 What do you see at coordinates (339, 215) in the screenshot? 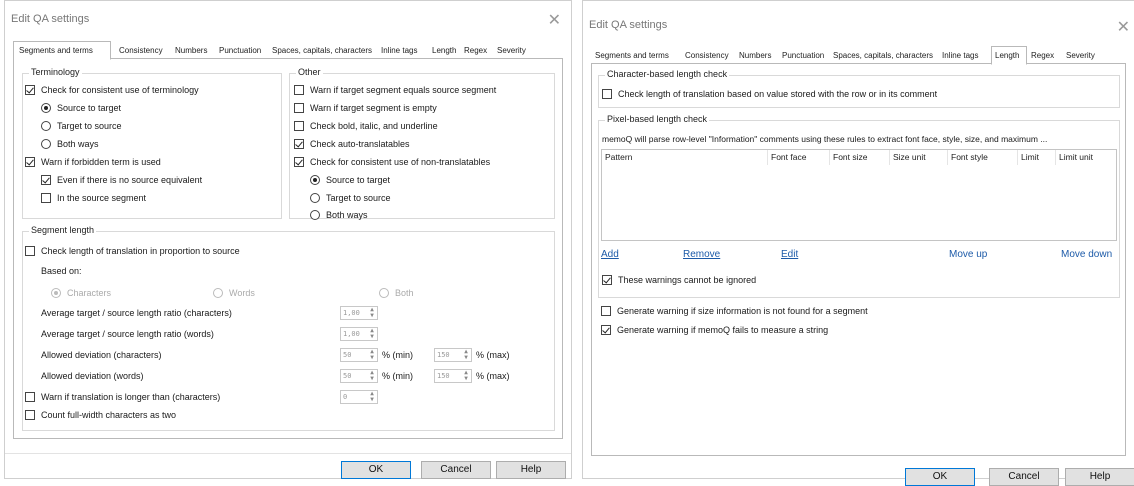
I see `radio-nt-both-ways: Both ways` at bounding box center [339, 215].